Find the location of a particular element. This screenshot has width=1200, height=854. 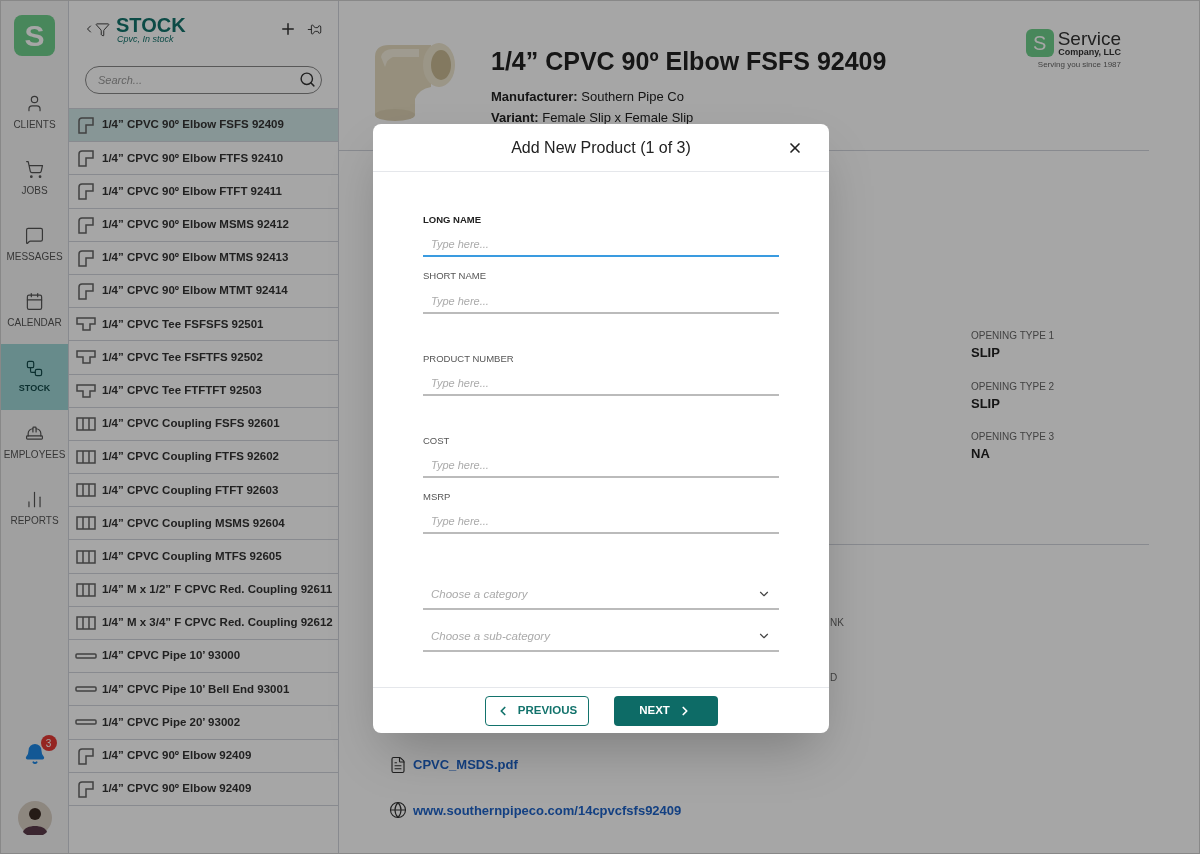

user-icon is located at coordinates (34, 103).